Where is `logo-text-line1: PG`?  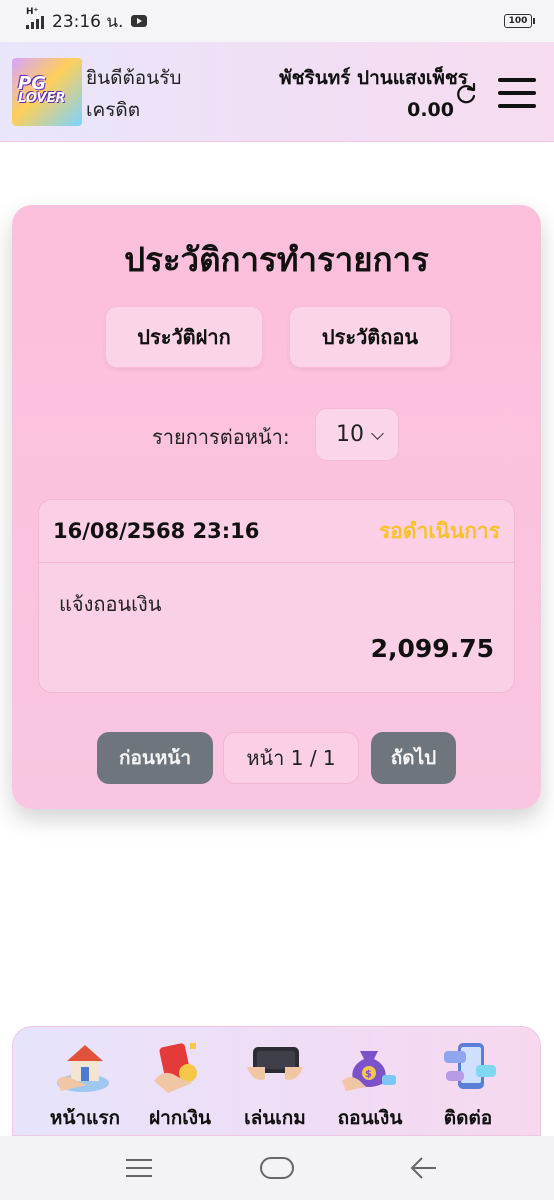 logo-text-line1: PG is located at coordinates (32, 83).